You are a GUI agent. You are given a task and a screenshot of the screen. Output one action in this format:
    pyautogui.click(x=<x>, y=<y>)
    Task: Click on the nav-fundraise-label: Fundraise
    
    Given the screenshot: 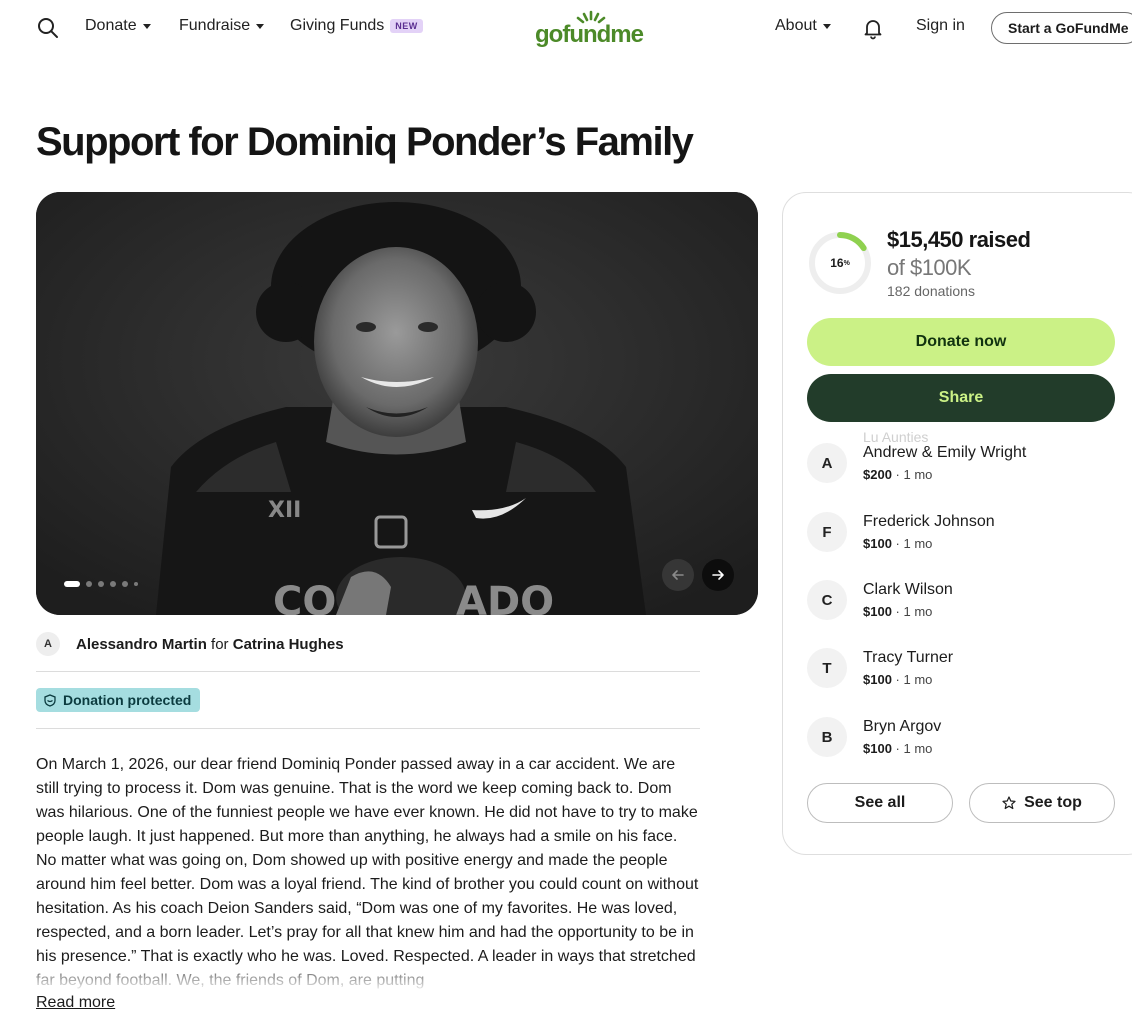 What is the action you would take?
    pyautogui.click(x=215, y=25)
    